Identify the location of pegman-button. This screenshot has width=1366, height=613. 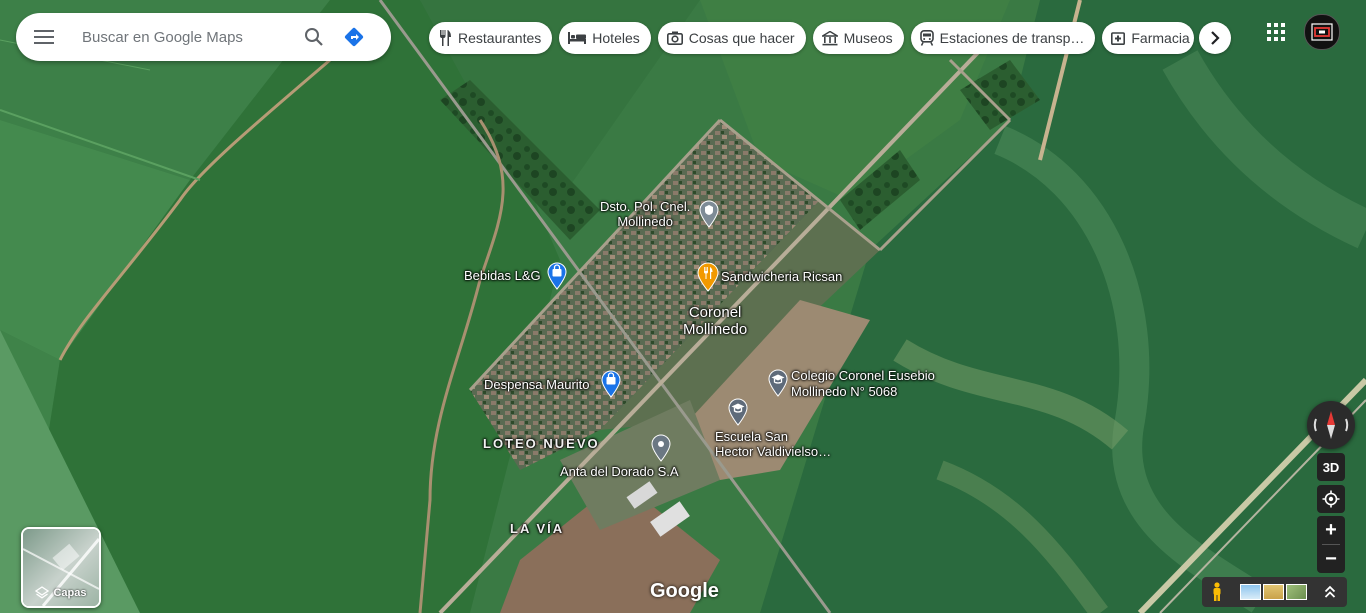
(1217, 592).